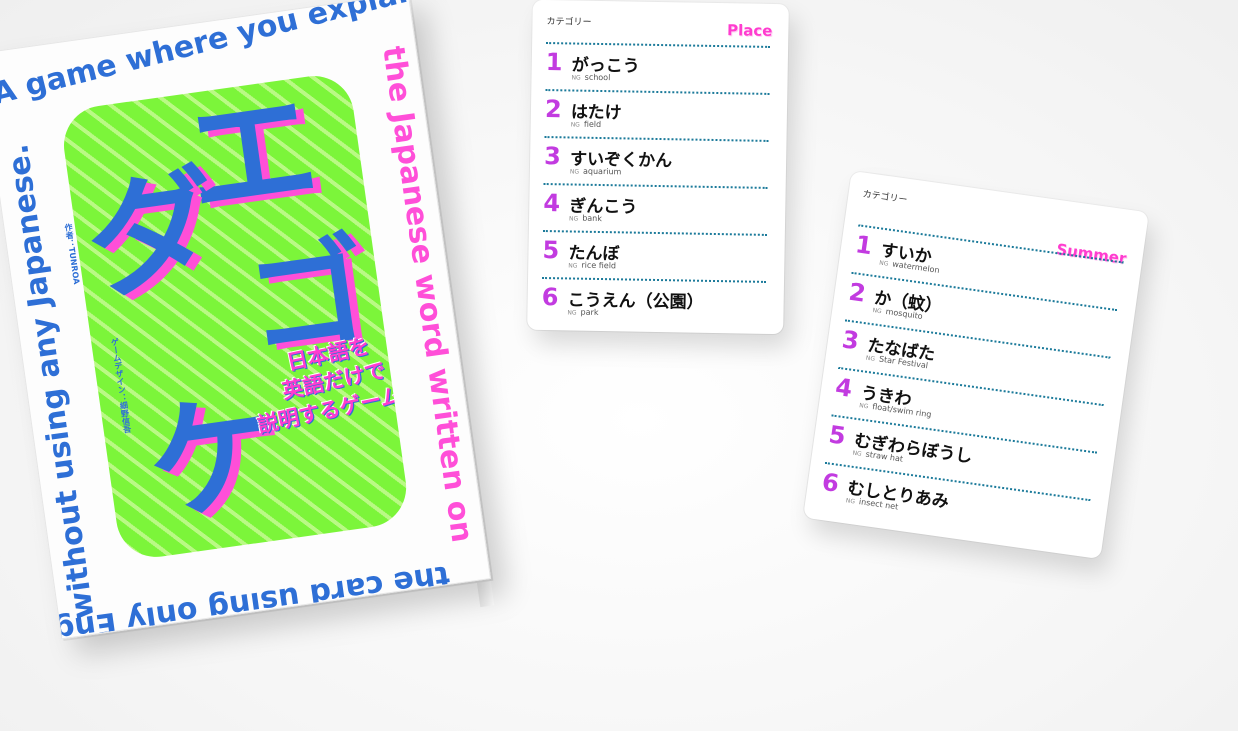  What do you see at coordinates (658, 67) in the screenshot?
I see `list-item: 1 がっこう NG school` at bounding box center [658, 67].